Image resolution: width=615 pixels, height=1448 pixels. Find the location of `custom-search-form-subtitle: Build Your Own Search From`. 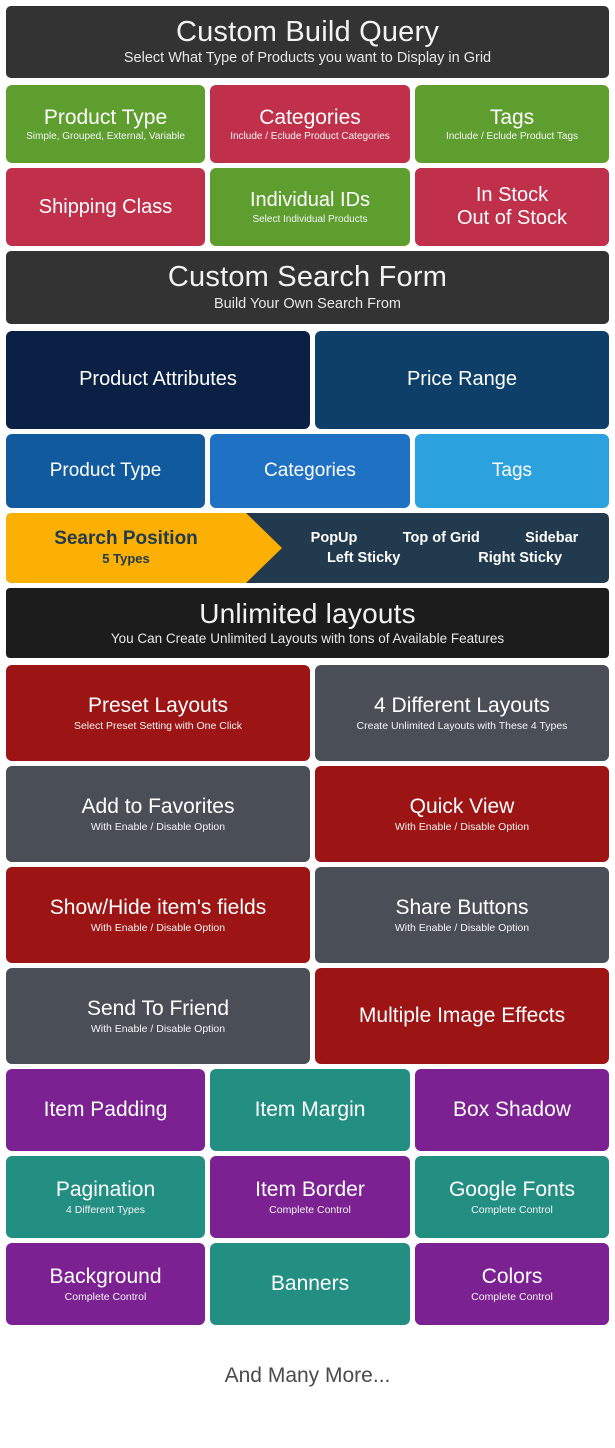

custom-search-form-subtitle: Build Your Own Search From is located at coordinates (307, 303).